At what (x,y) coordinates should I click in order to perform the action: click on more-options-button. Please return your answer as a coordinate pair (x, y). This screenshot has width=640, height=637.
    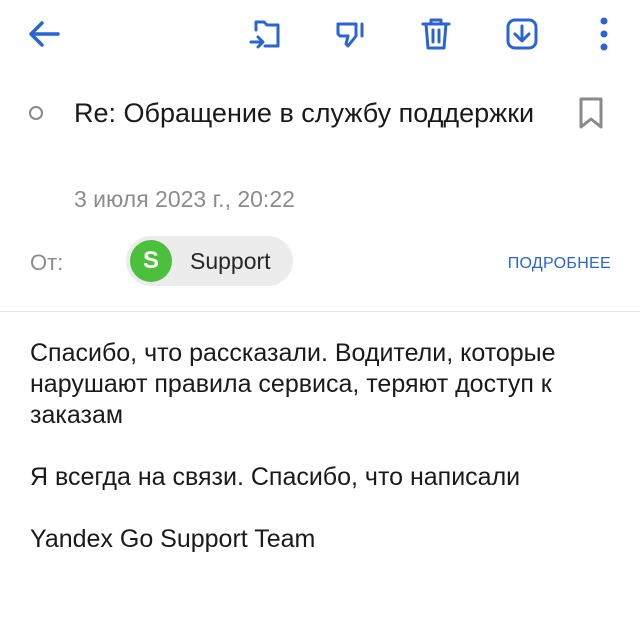
    Looking at the image, I should click on (604, 34).